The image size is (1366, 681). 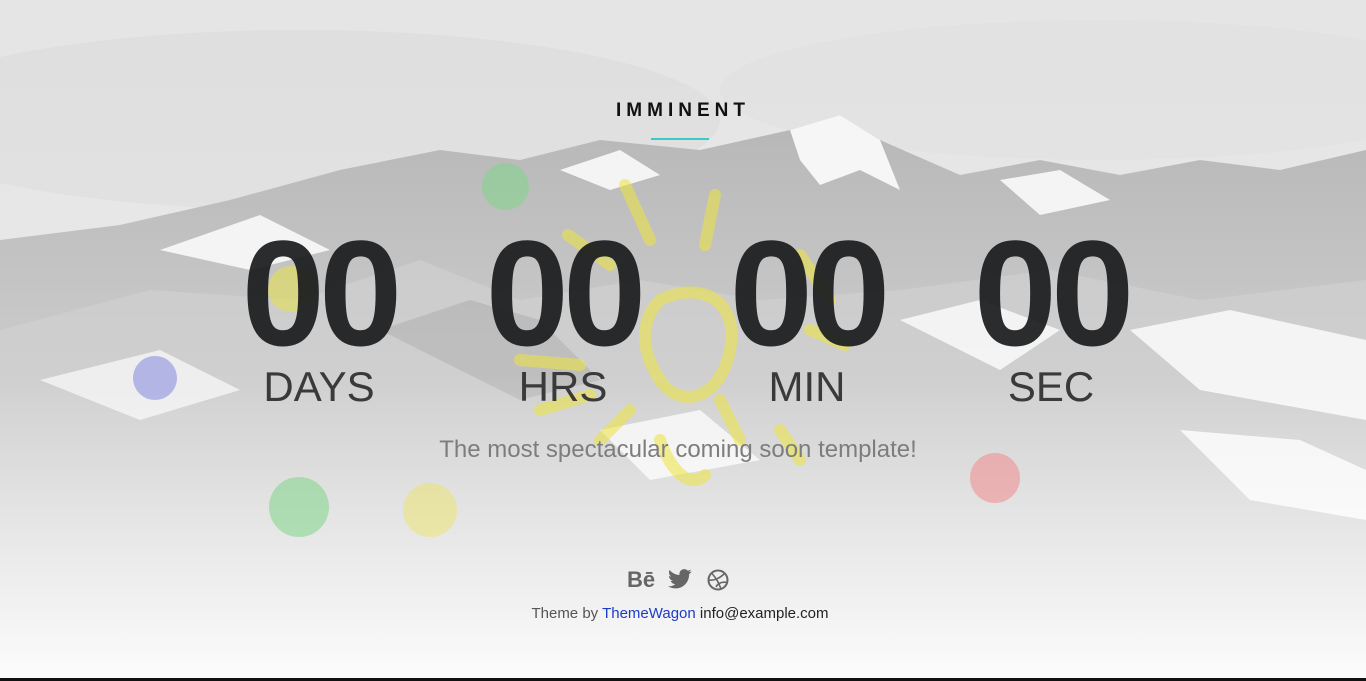 What do you see at coordinates (764, 613) in the screenshot?
I see `contact-email: info@example.com` at bounding box center [764, 613].